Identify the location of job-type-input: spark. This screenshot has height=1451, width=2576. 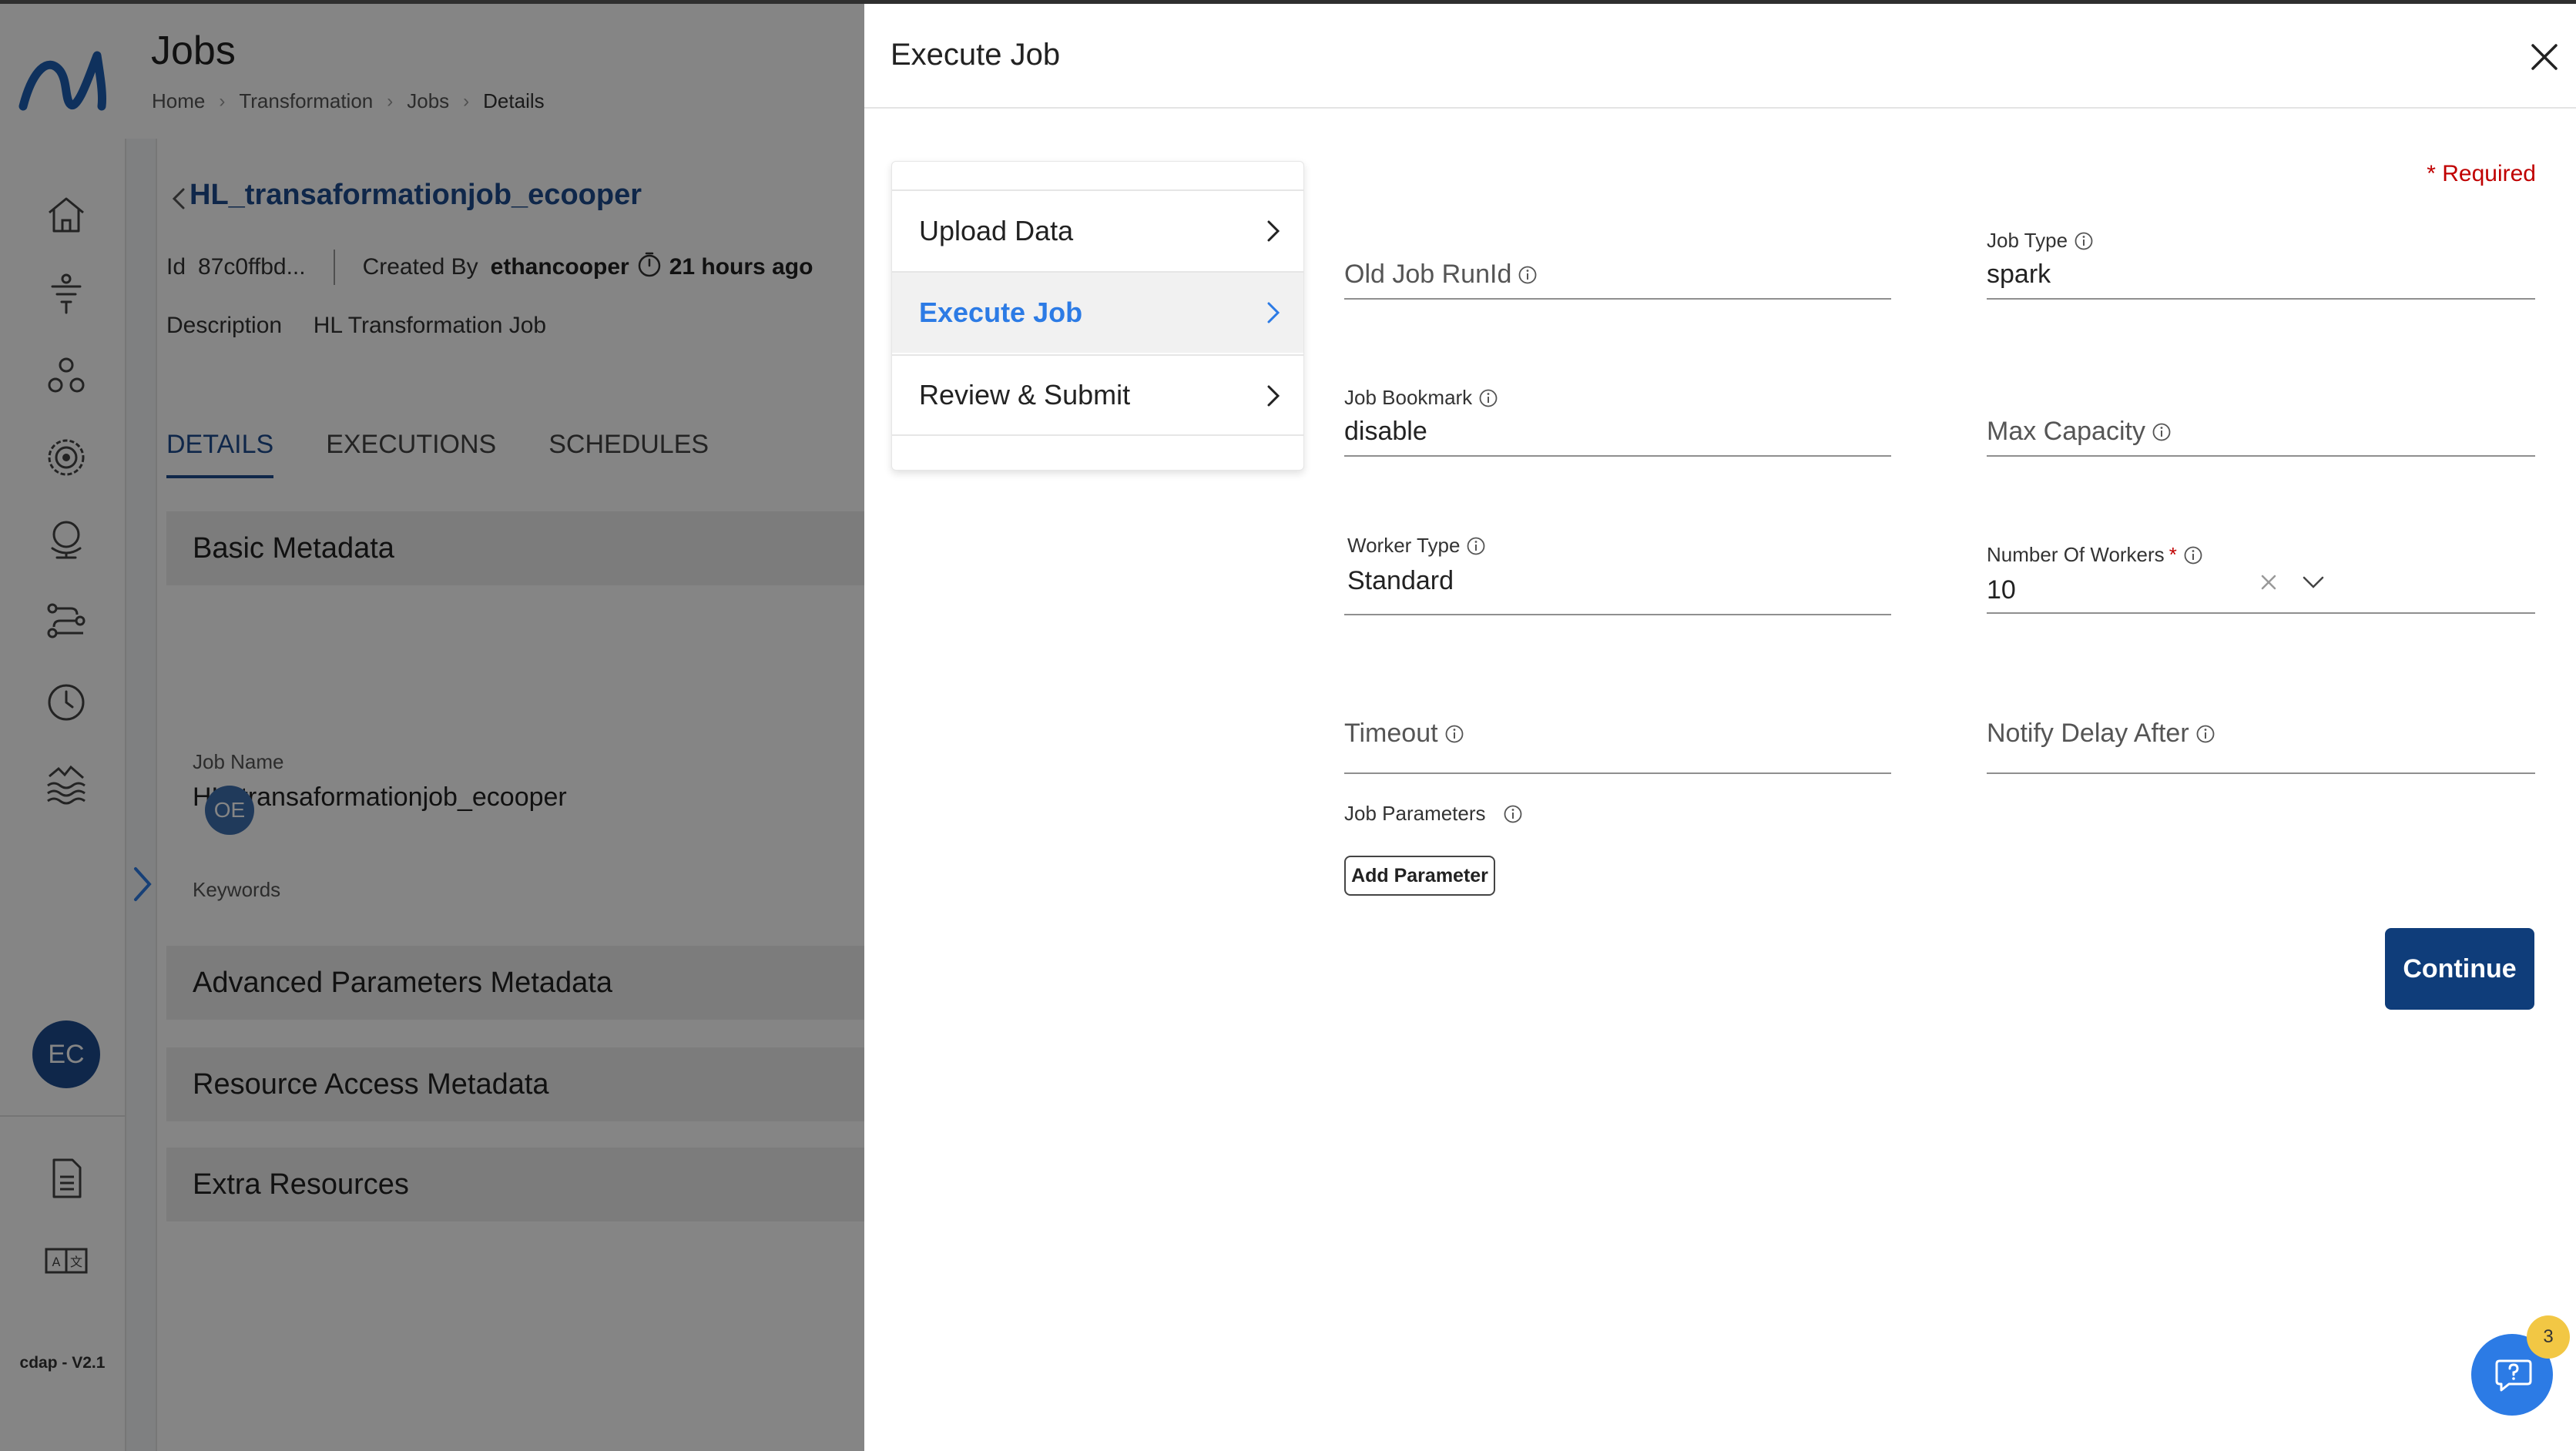
(2019, 275).